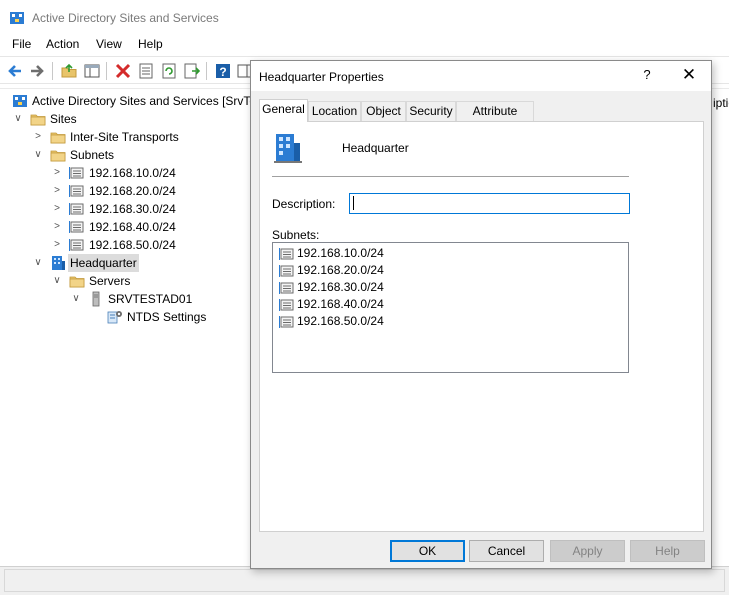 This screenshot has height=595, width=729. What do you see at coordinates (109, 44) in the screenshot?
I see `menu-view: View` at bounding box center [109, 44].